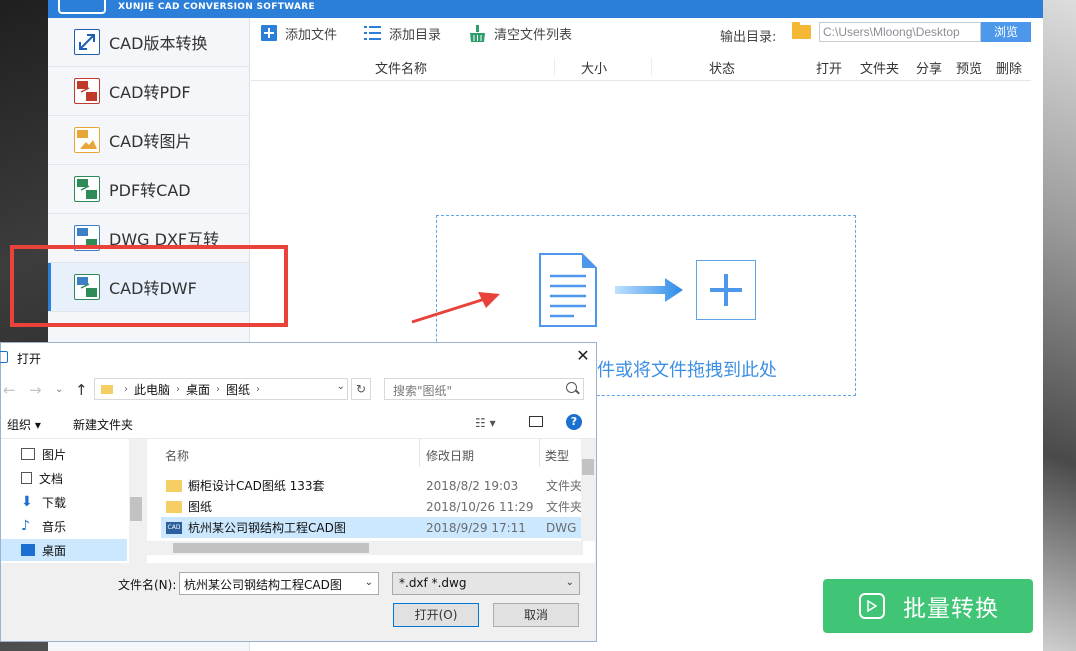 Image resolution: width=1076 pixels, height=651 pixels. Describe the element at coordinates (545, 9) in the screenshot. I see `title-bar: XUNJIE CAD CONVERSION SOFTWARE` at that location.